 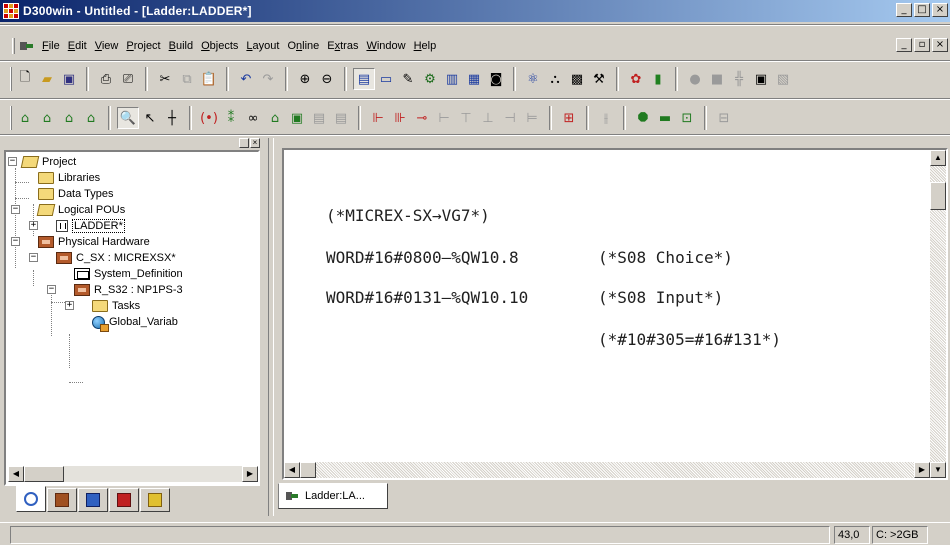 What do you see at coordinates (344, 46) in the screenshot?
I see `menu-extras: Extras` at bounding box center [344, 46].